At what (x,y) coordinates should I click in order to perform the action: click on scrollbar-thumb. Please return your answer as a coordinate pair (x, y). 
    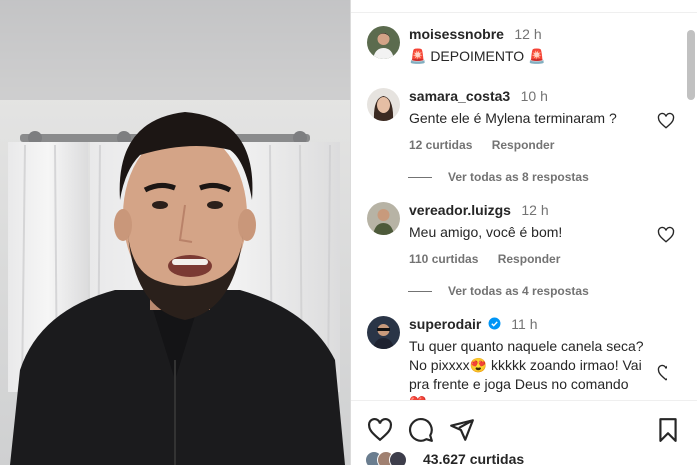
    Looking at the image, I should click on (691, 65).